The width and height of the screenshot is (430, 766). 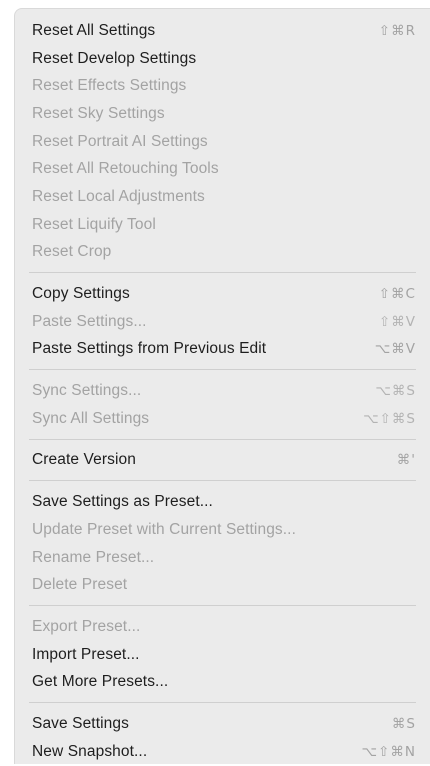 What do you see at coordinates (118, 196) in the screenshot?
I see `menu-item-label: Reset Local Adjustments` at bounding box center [118, 196].